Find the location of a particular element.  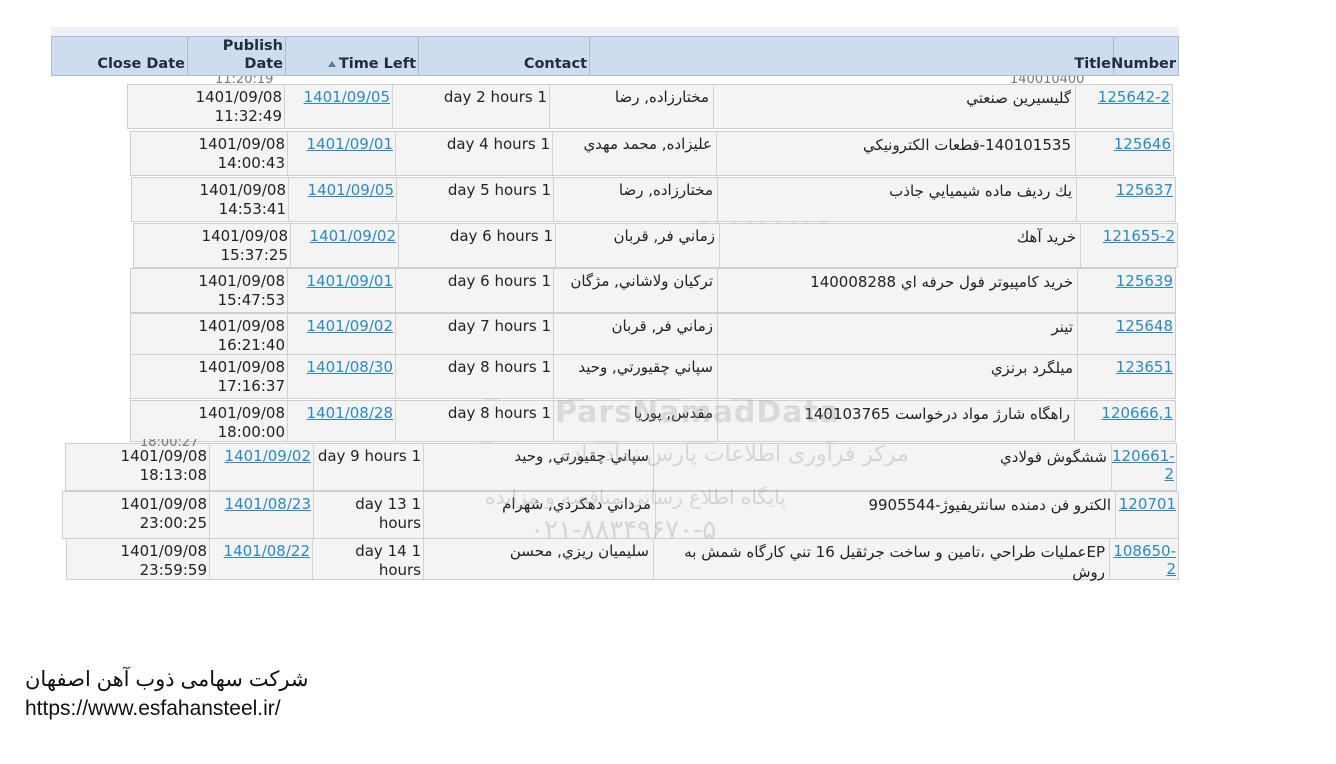

close-date-cell: 1401/09/08 15:37:25 is located at coordinates (212, 245).